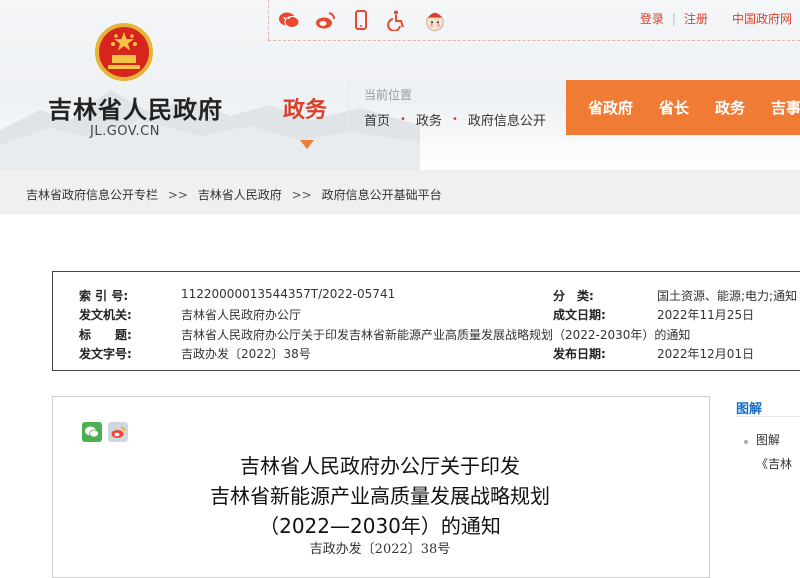  I want to click on main-nav: 省政府 省长 政务 吉事, so click(683, 107).